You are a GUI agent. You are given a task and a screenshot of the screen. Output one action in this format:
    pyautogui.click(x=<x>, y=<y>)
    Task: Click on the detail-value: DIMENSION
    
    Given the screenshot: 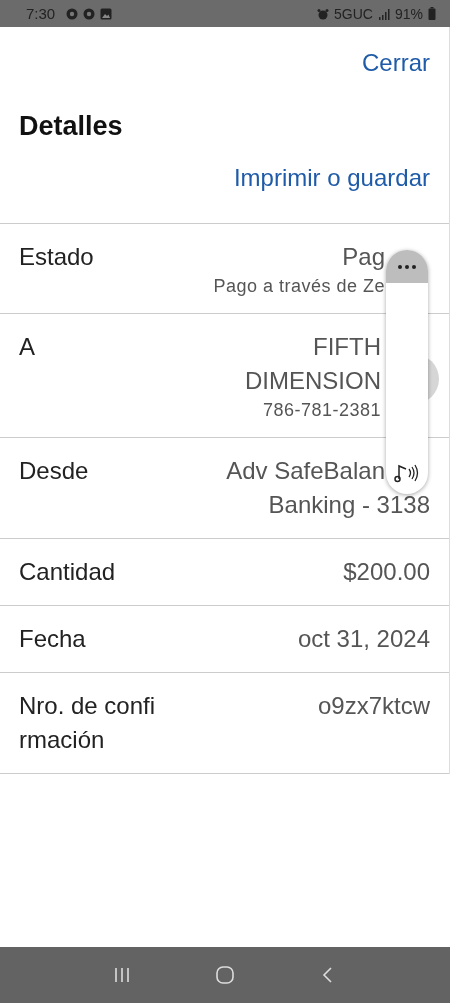 What is the action you would take?
    pyautogui.click(x=313, y=381)
    